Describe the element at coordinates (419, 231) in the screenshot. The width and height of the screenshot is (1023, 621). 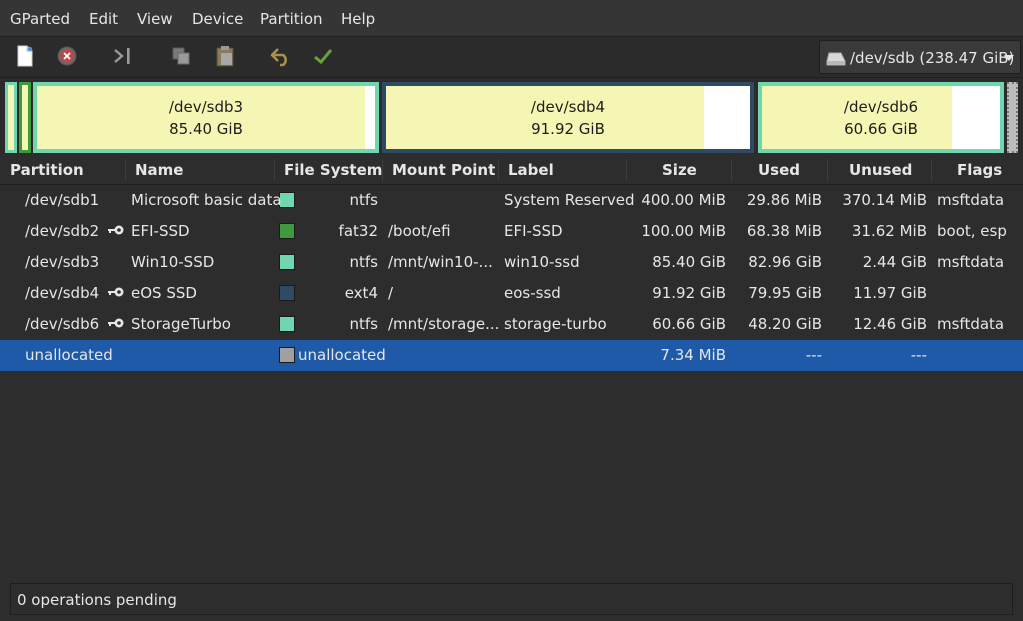
I see `cell-mount: /boot/efi` at that location.